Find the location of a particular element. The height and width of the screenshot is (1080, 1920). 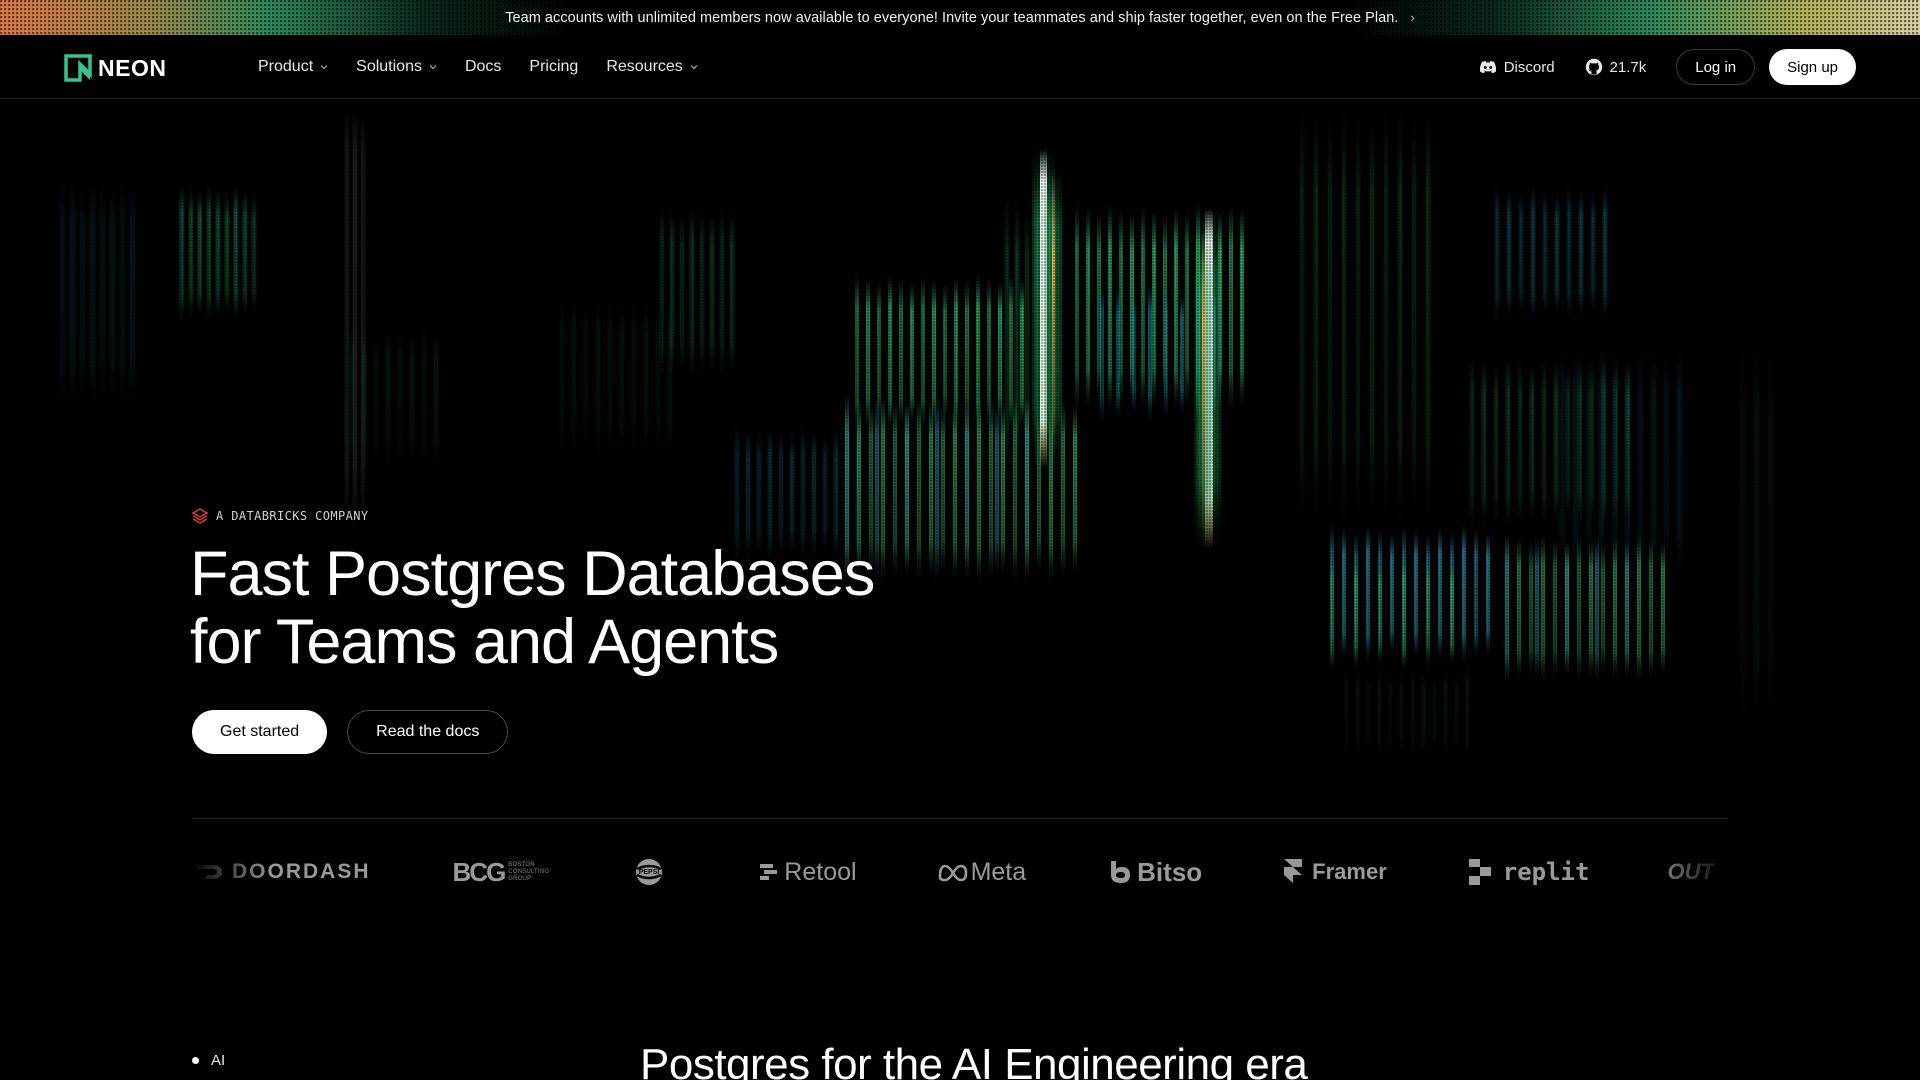

menu-item-resources: Resources is located at coordinates (652, 67).